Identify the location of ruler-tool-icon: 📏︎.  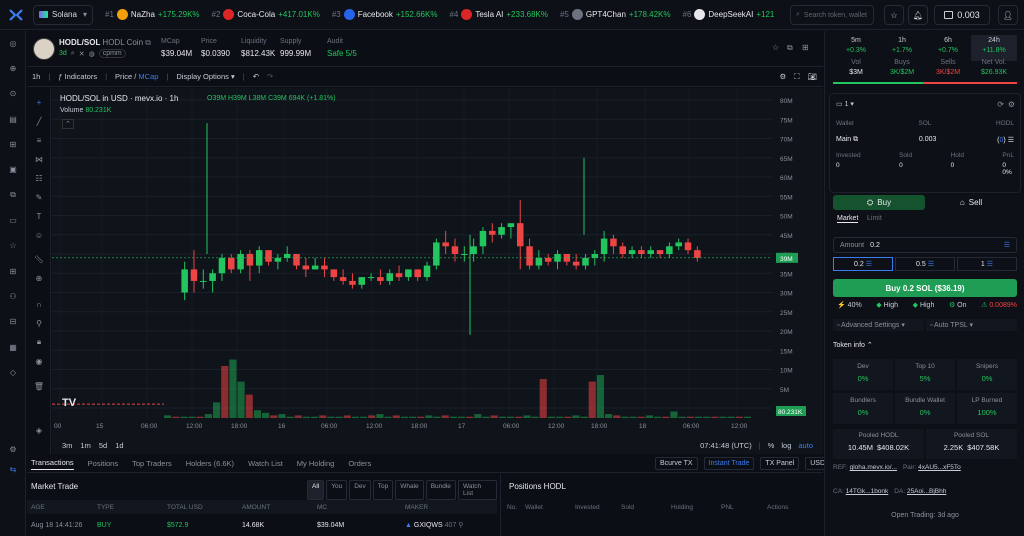
(39, 259).